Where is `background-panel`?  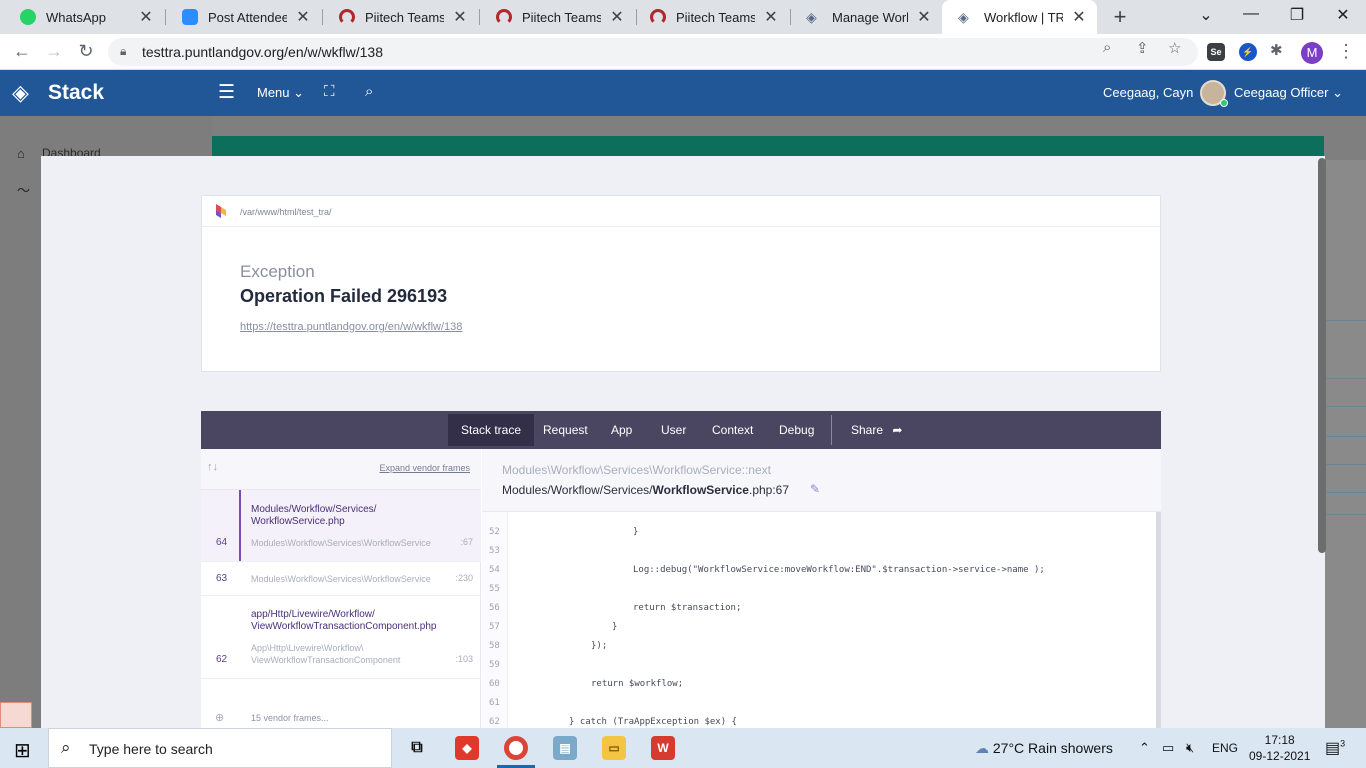
background-panel is located at coordinates (1345, 444).